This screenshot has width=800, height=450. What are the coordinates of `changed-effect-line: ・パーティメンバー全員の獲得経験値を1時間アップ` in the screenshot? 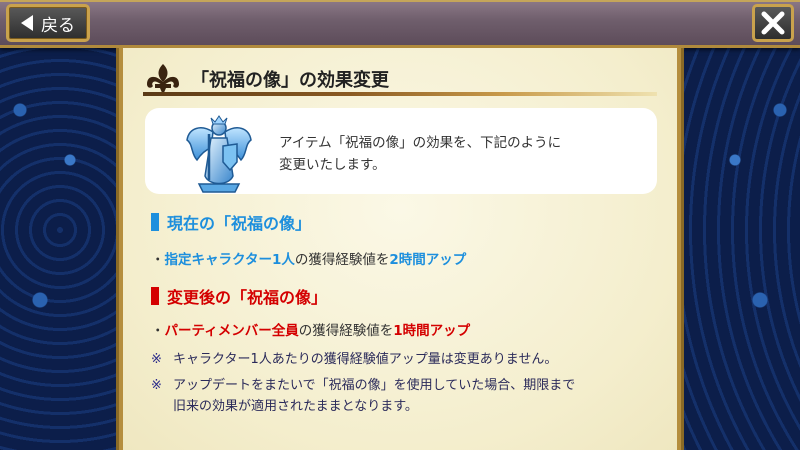 It's located at (310, 329).